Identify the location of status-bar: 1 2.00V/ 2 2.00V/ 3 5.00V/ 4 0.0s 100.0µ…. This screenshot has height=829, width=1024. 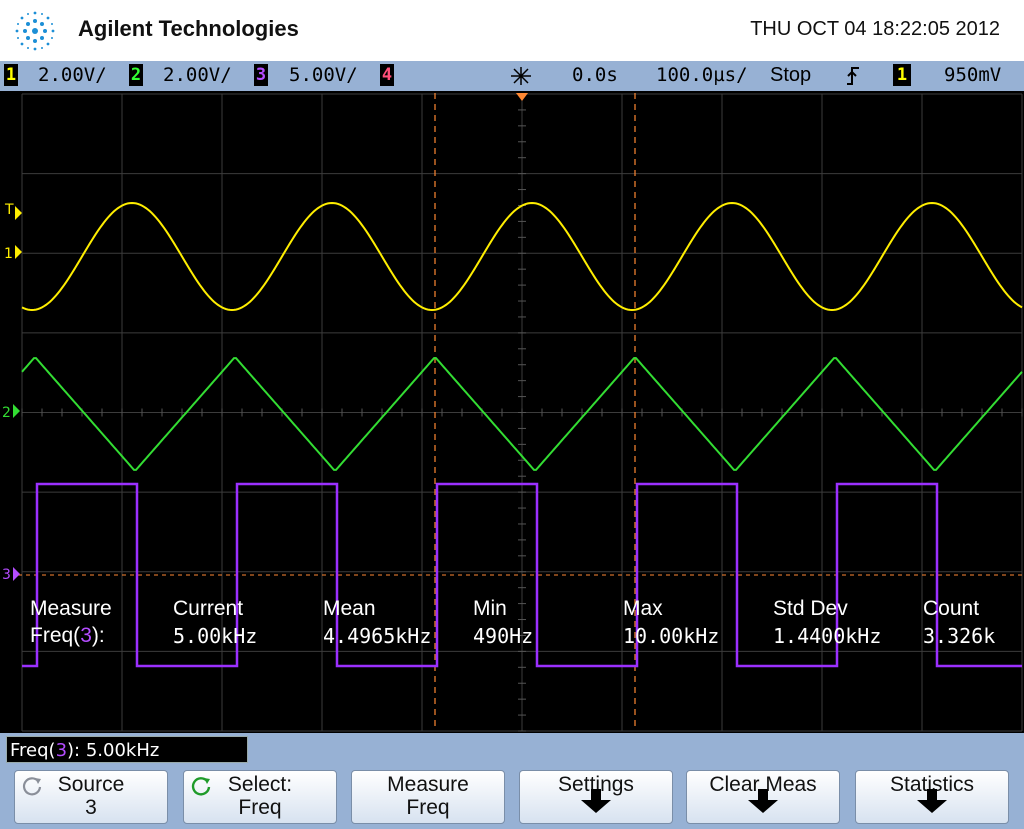
(512, 76).